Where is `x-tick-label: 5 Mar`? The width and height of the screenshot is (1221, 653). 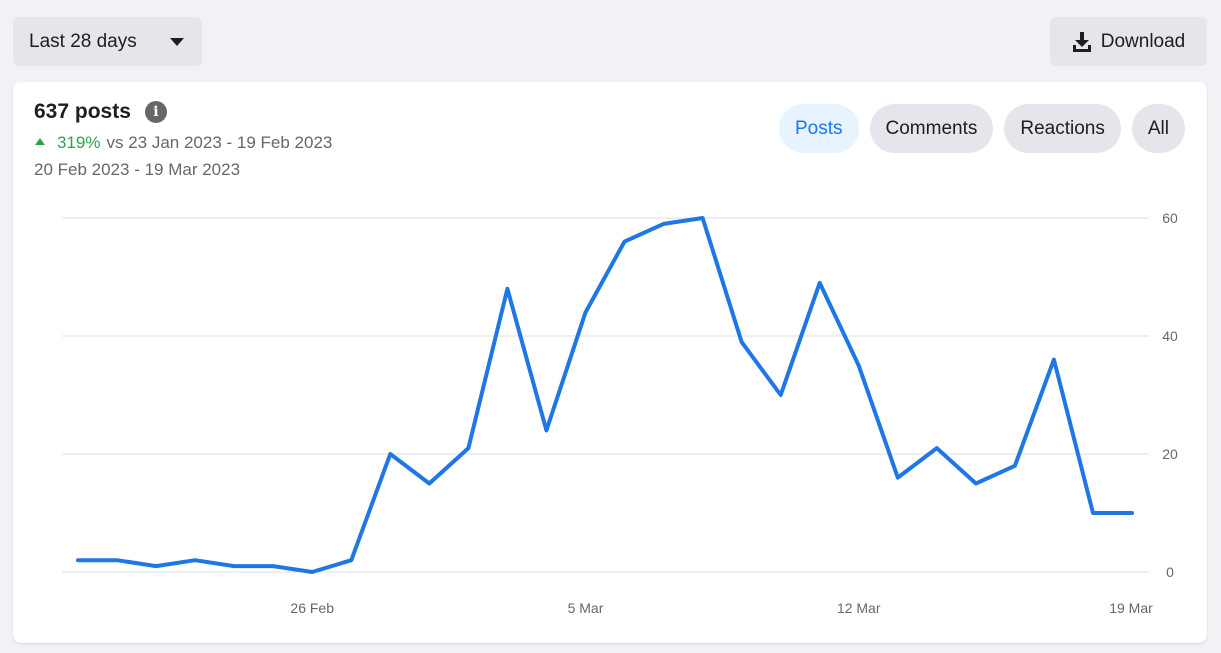 x-tick-label: 5 Mar is located at coordinates (586, 608).